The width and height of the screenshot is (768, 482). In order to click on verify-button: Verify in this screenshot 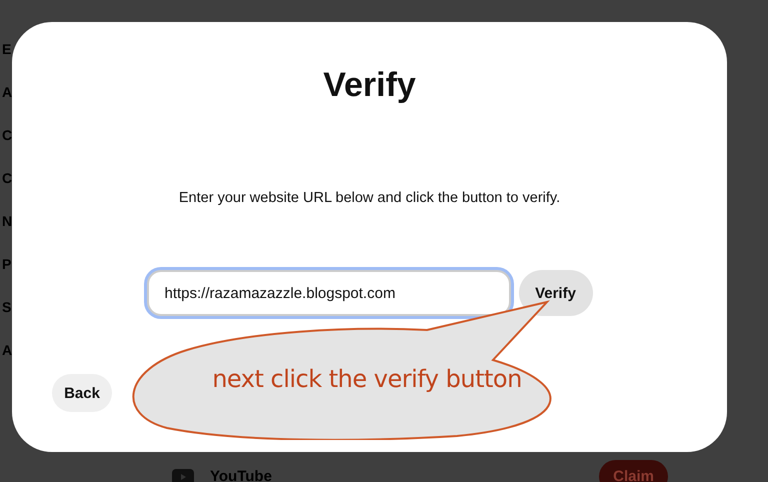, I will do `click(555, 293)`.